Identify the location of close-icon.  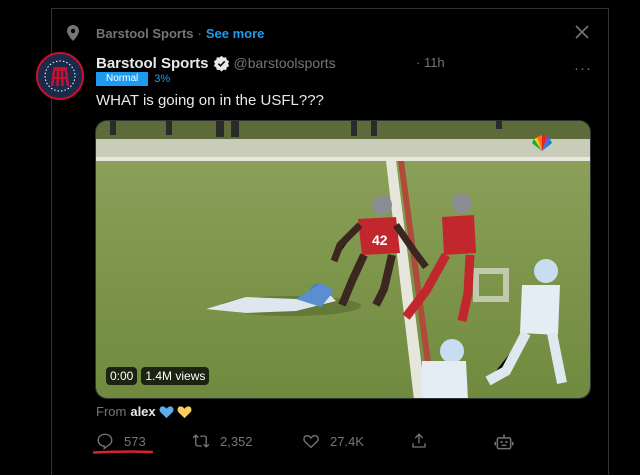
(582, 32).